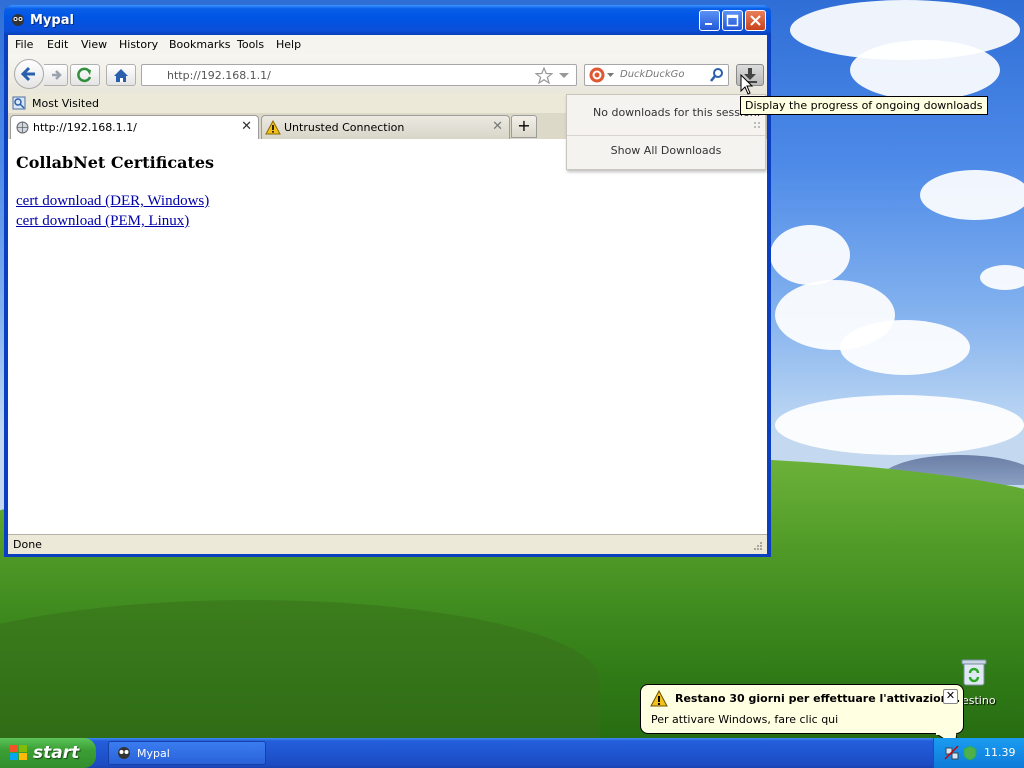  I want to click on home-button, so click(121, 75).